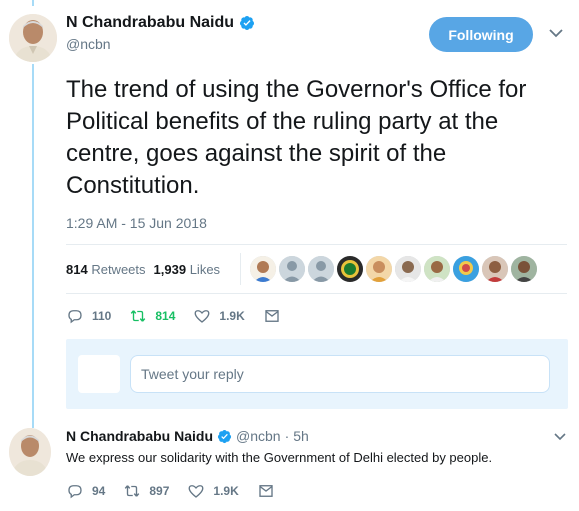 Image resolution: width=579 pixels, height=511 pixels. I want to click on retweets-stat: 814 Retweets, so click(106, 269).